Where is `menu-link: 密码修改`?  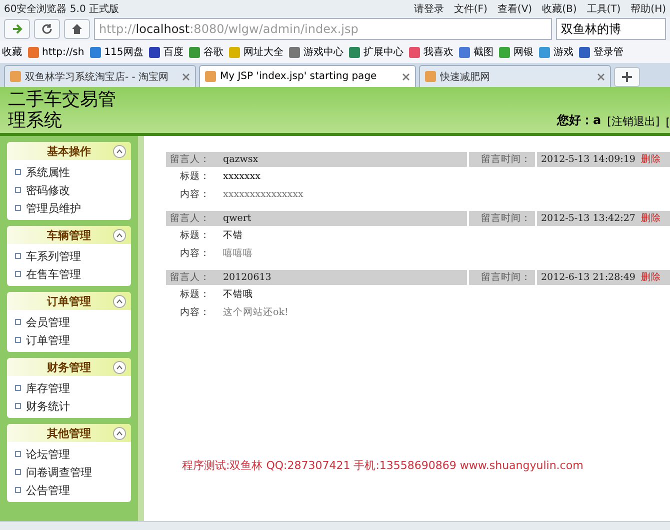 menu-link: 密码修改 is located at coordinates (73, 190).